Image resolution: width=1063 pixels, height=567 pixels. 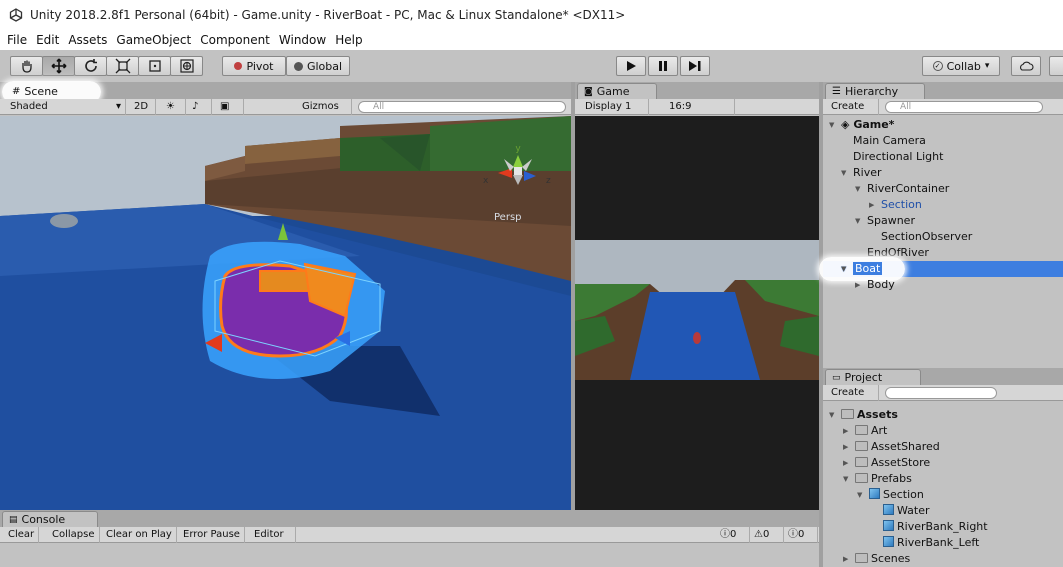 I want to click on collab-dropdown: ✓ Collab ▾, so click(x=961, y=66).